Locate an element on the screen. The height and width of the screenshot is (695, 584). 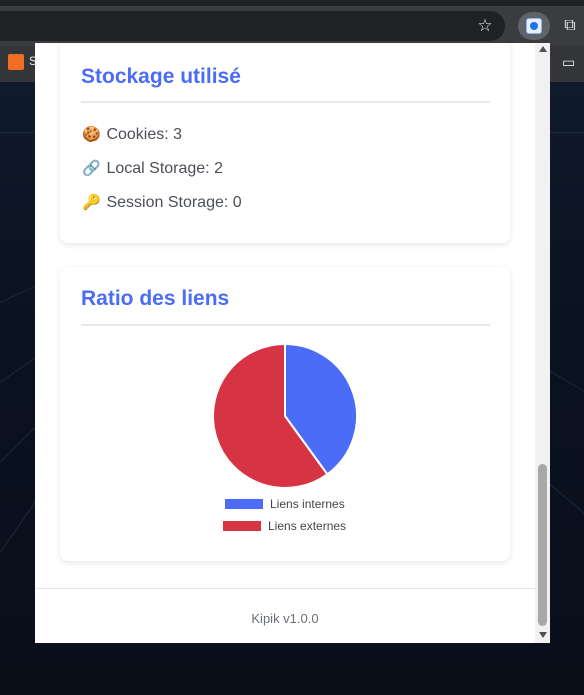
legend-item-internal: Liens internes is located at coordinates (285, 504).